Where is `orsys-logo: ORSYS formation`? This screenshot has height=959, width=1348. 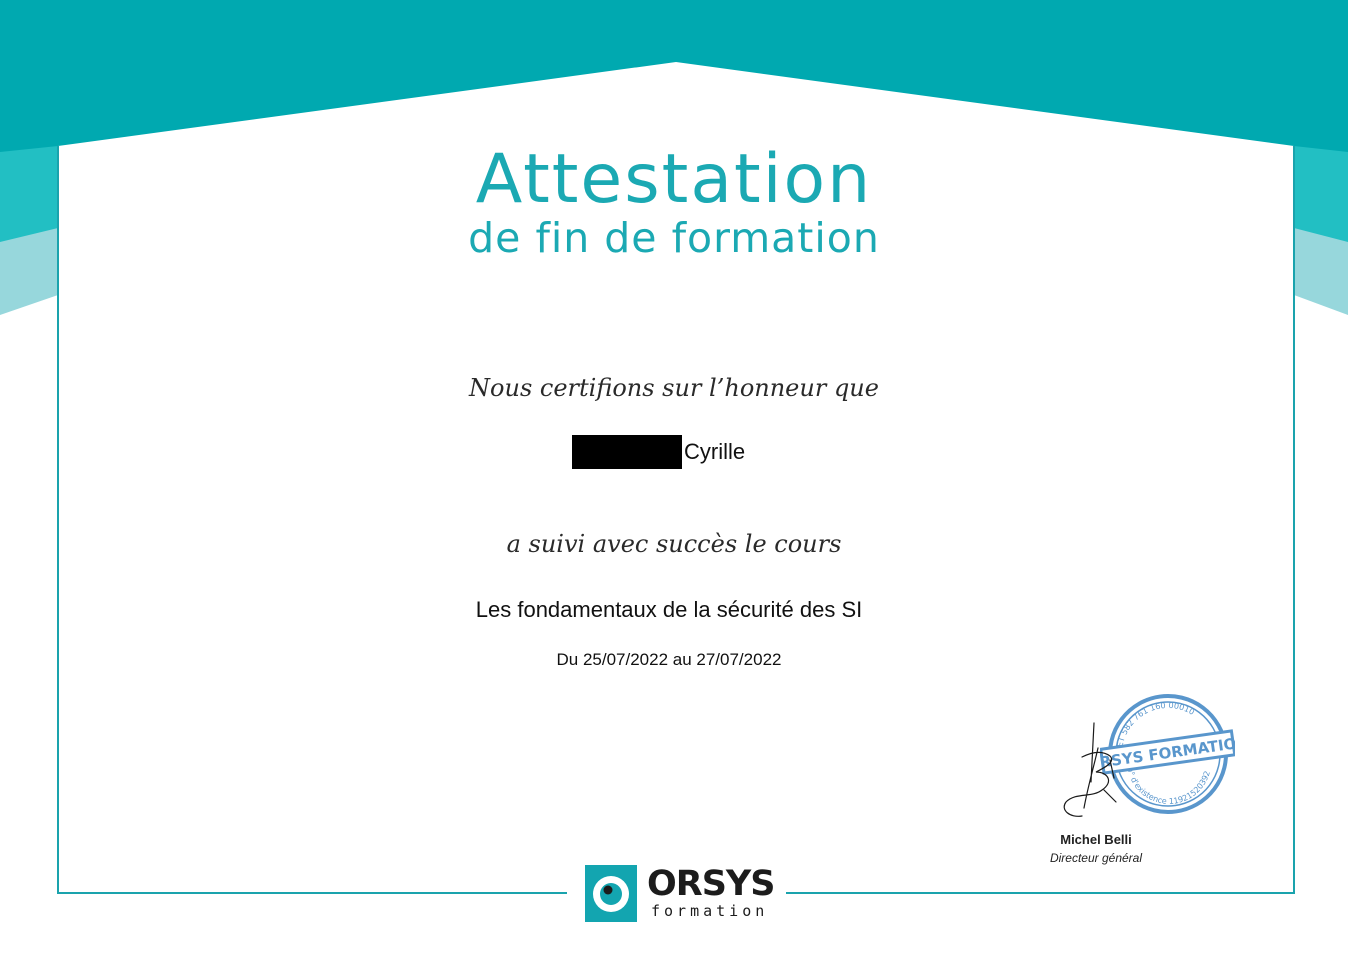
orsys-logo: ORSYS formation is located at coordinates (680, 893).